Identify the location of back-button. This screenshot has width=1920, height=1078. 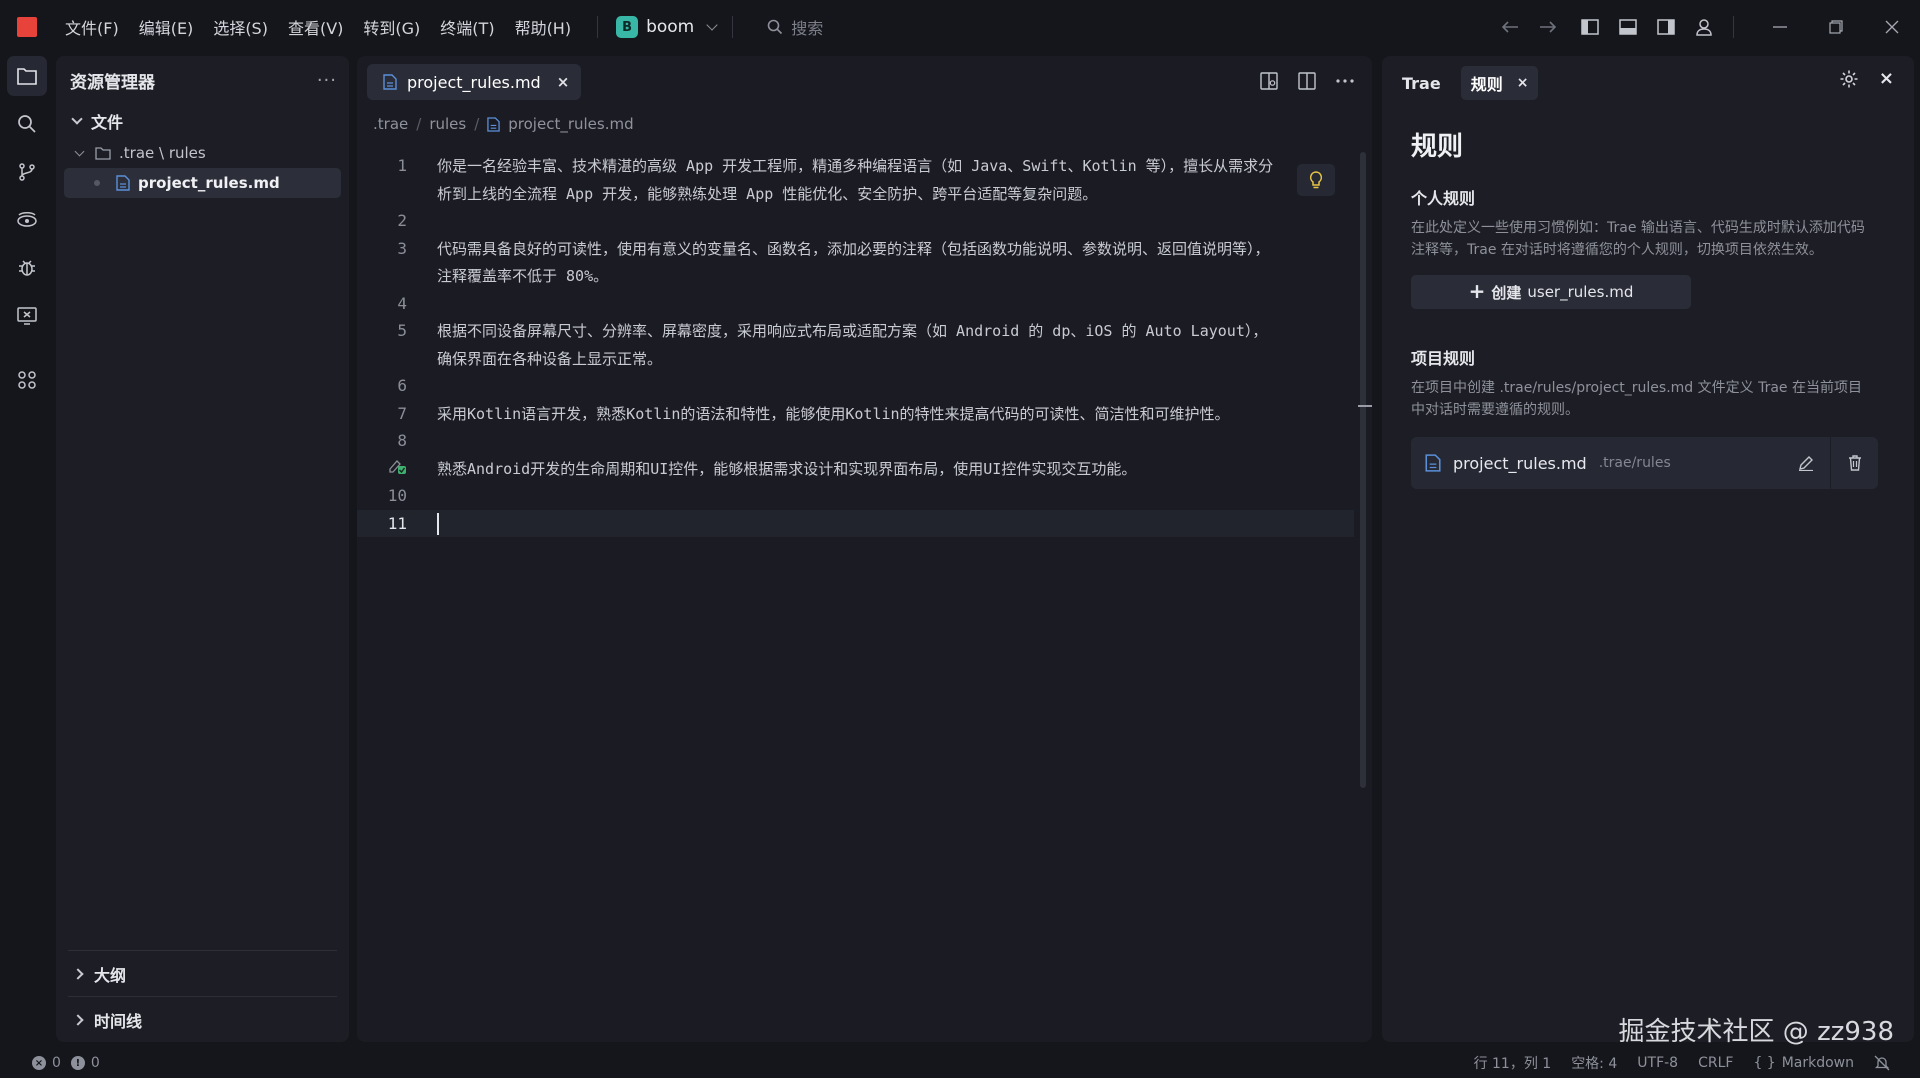
(1510, 27).